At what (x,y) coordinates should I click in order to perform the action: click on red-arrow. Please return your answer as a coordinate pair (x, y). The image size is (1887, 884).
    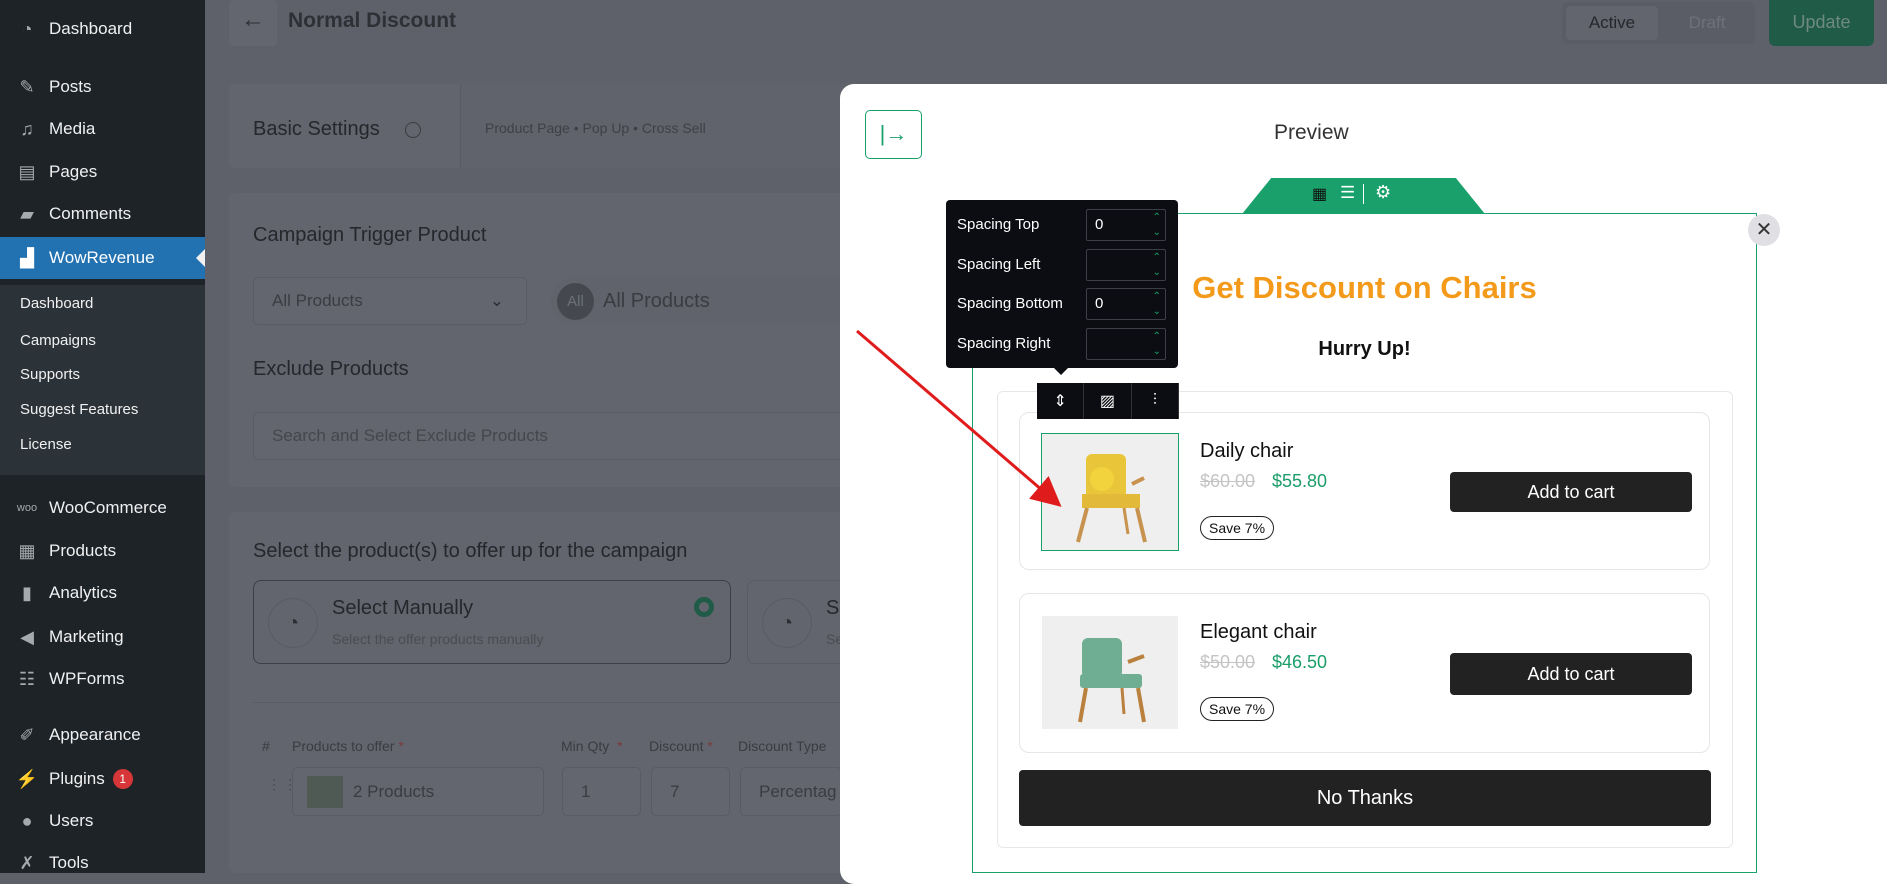
    Looking at the image, I should click on (959, 418).